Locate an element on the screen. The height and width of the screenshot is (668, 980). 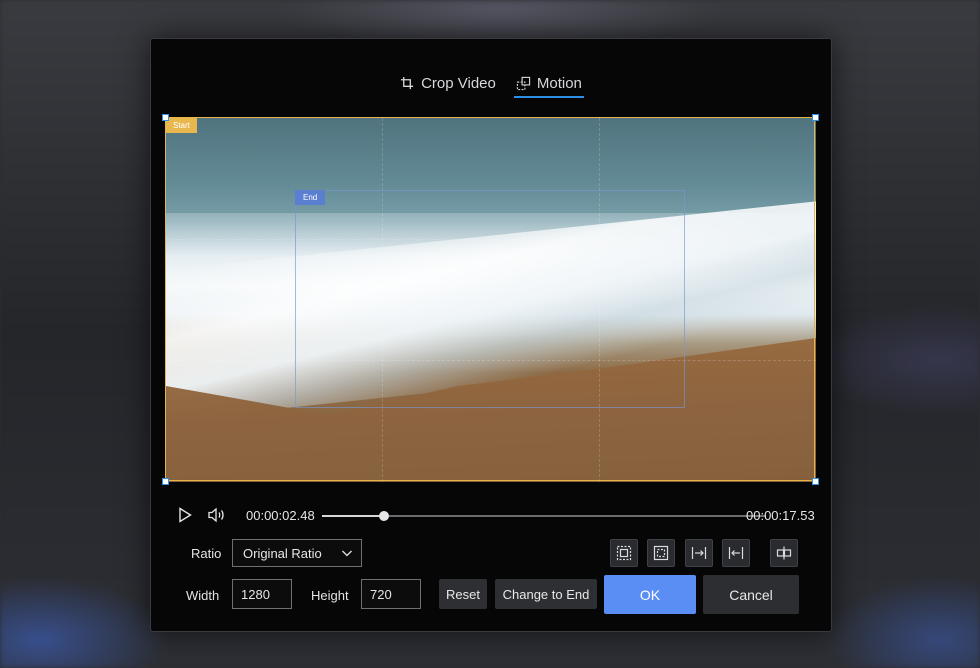
swap-icon is located at coordinates (784, 553).